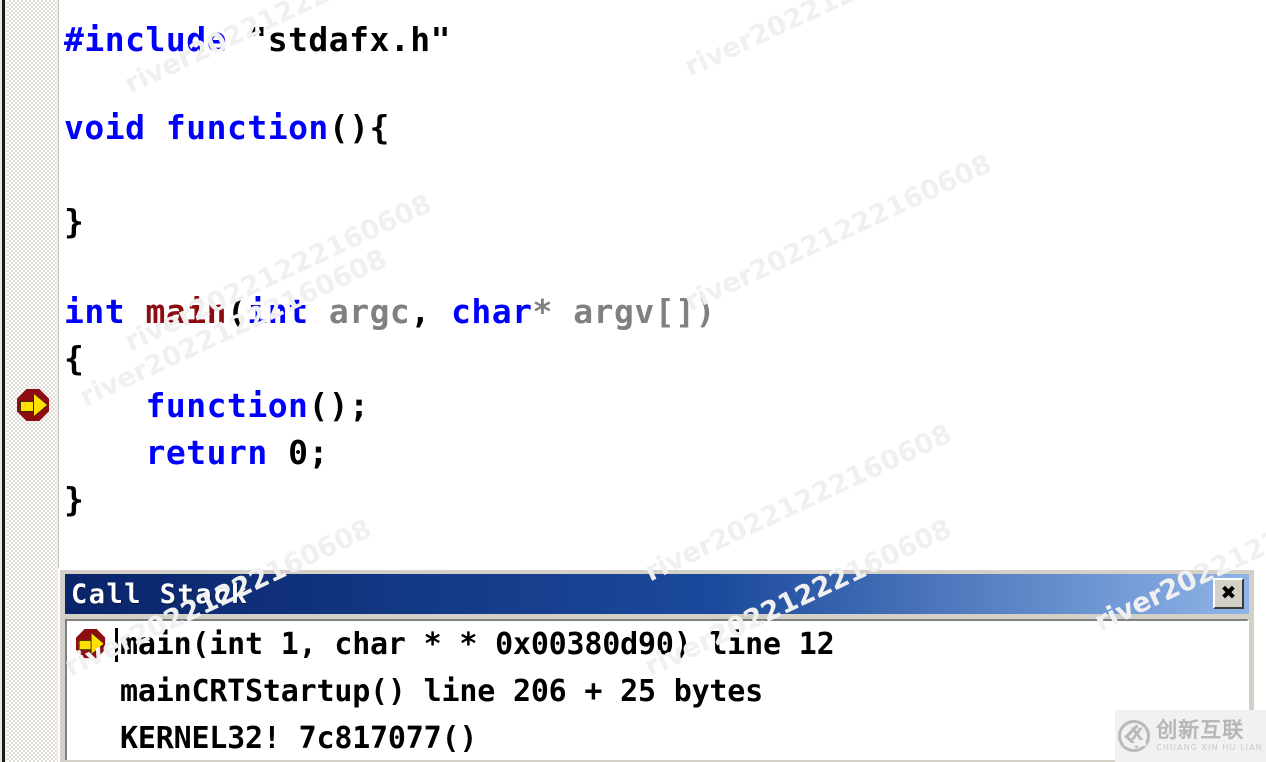 The width and height of the screenshot is (1266, 762). Describe the element at coordinates (33, 381) in the screenshot. I see `editor-gutter` at that location.